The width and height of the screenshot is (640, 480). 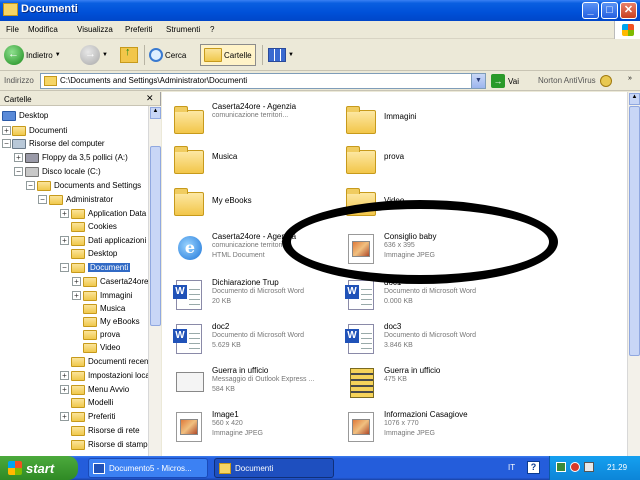 What do you see at coordinates (590, 10) in the screenshot?
I see `minimize-button: _` at bounding box center [590, 10].